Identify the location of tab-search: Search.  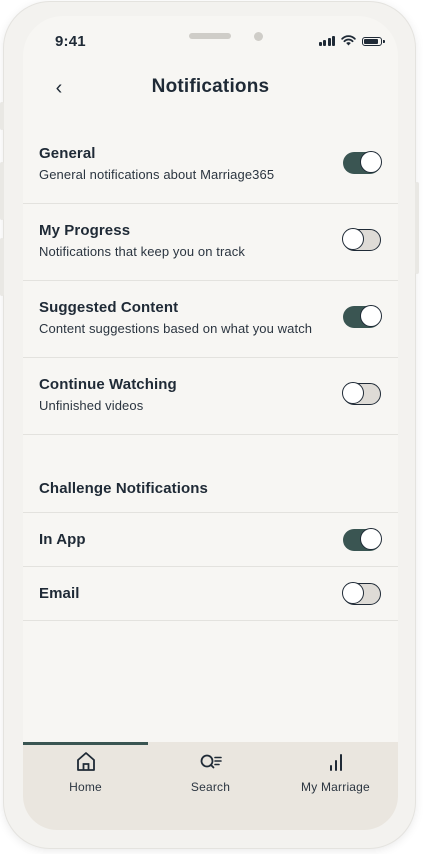
(210, 780).